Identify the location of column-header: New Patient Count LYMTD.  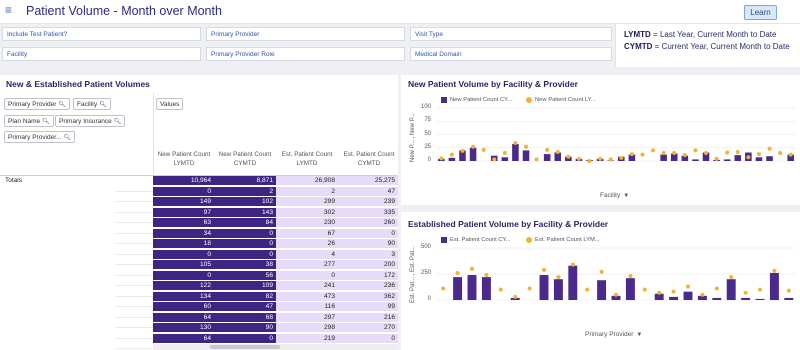
(184, 159).